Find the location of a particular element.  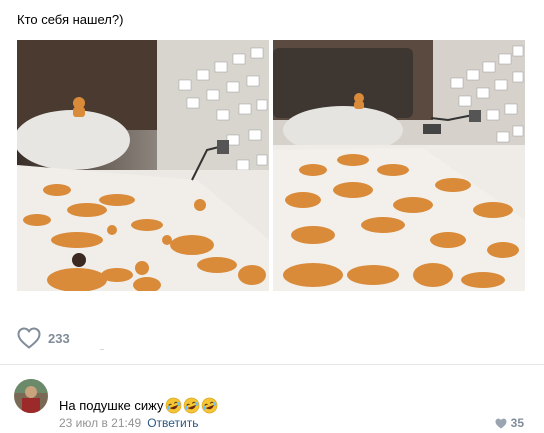

post-like-count: 233 is located at coordinates (59, 338).